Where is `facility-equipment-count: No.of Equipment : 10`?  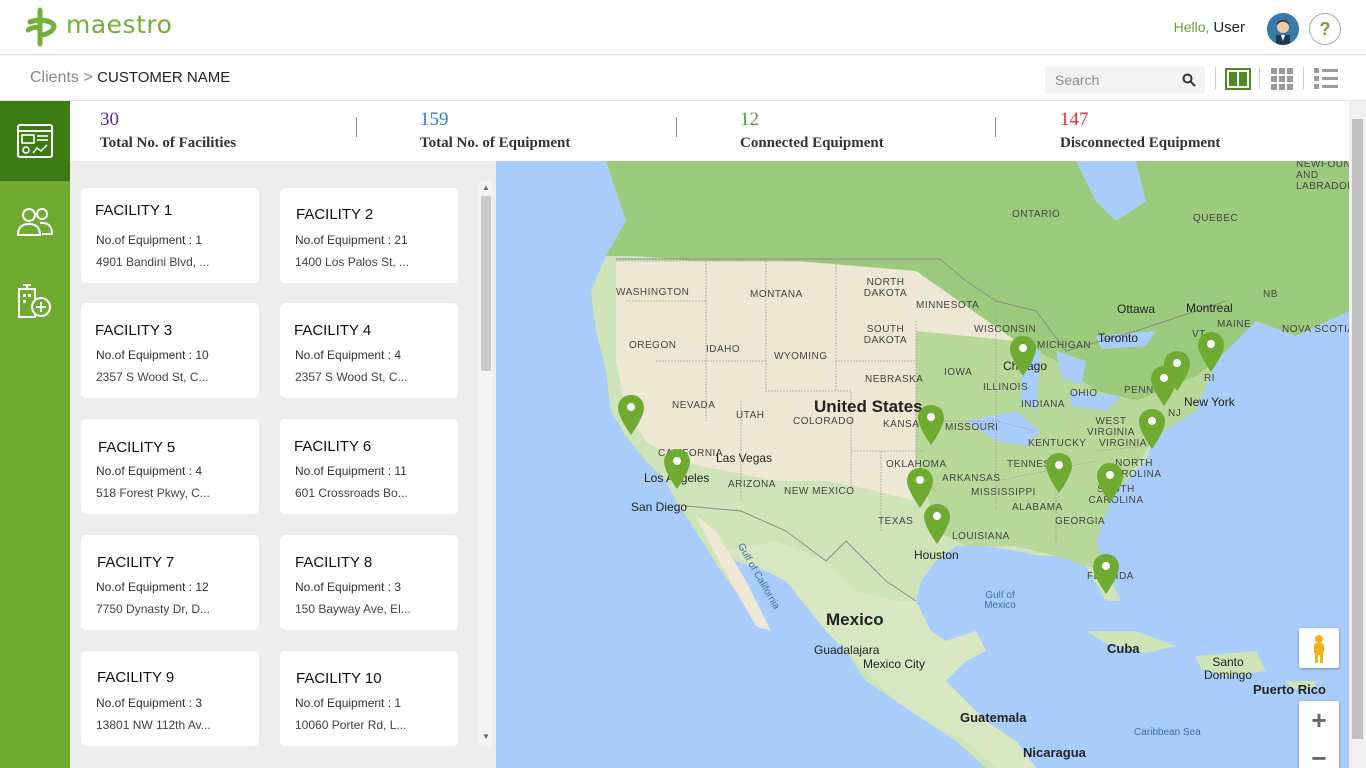 facility-equipment-count: No.of Equipment : 10 is located at coordinates (152, 355).